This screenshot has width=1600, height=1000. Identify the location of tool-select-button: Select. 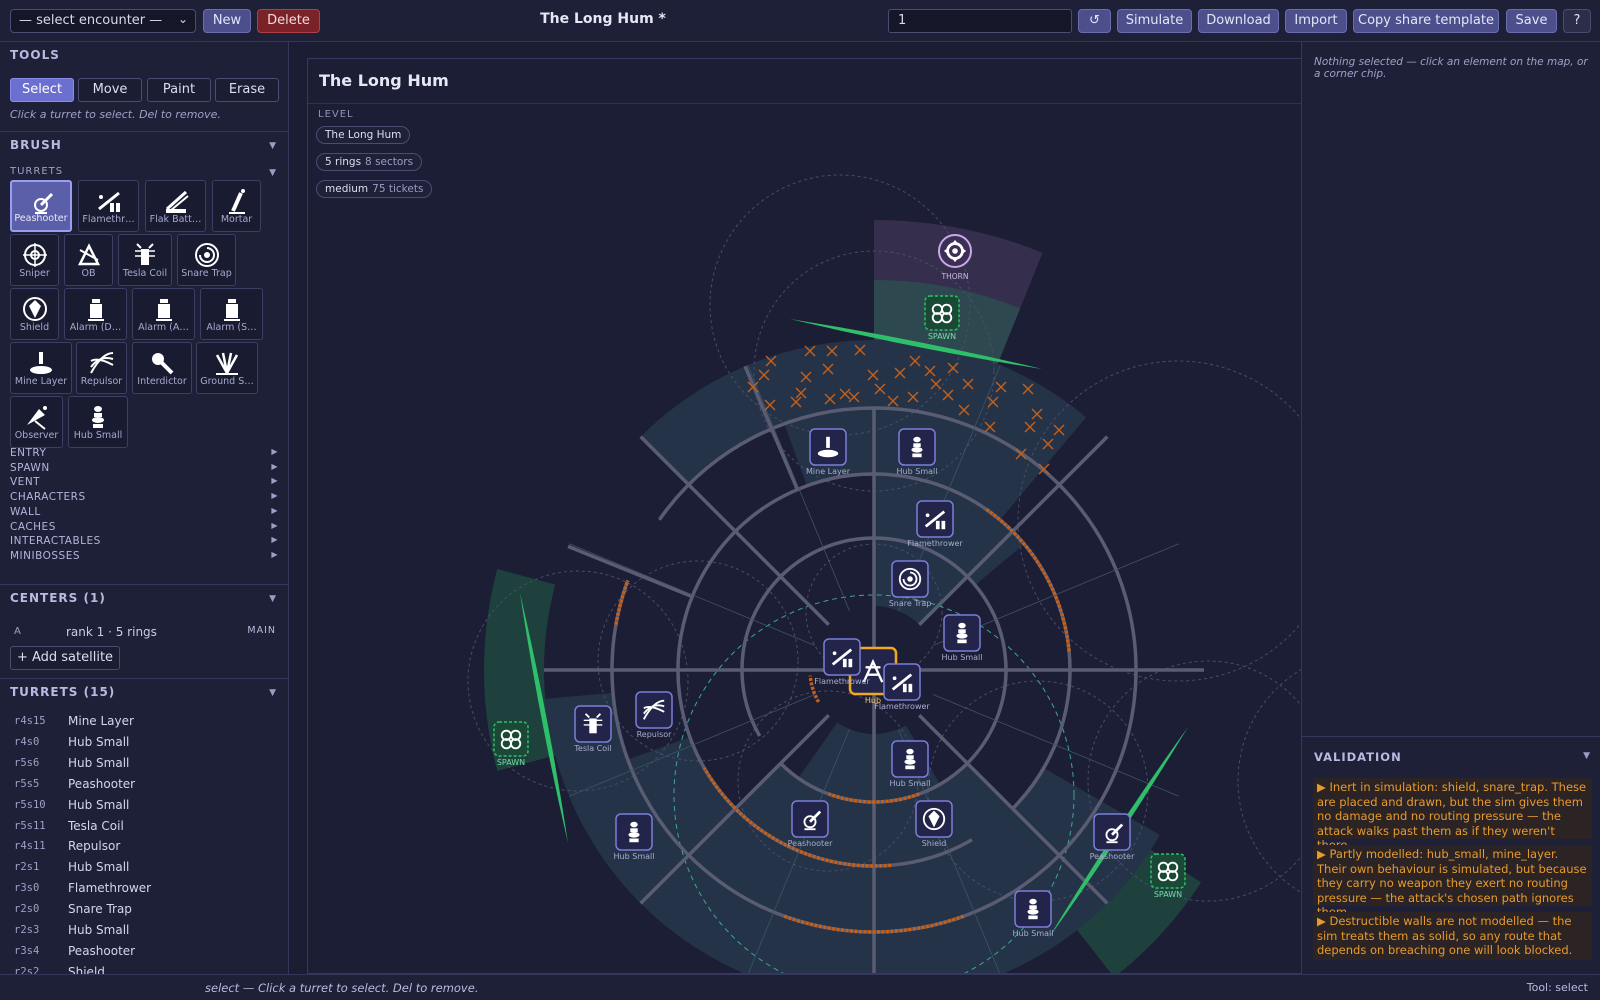
(42, 90).